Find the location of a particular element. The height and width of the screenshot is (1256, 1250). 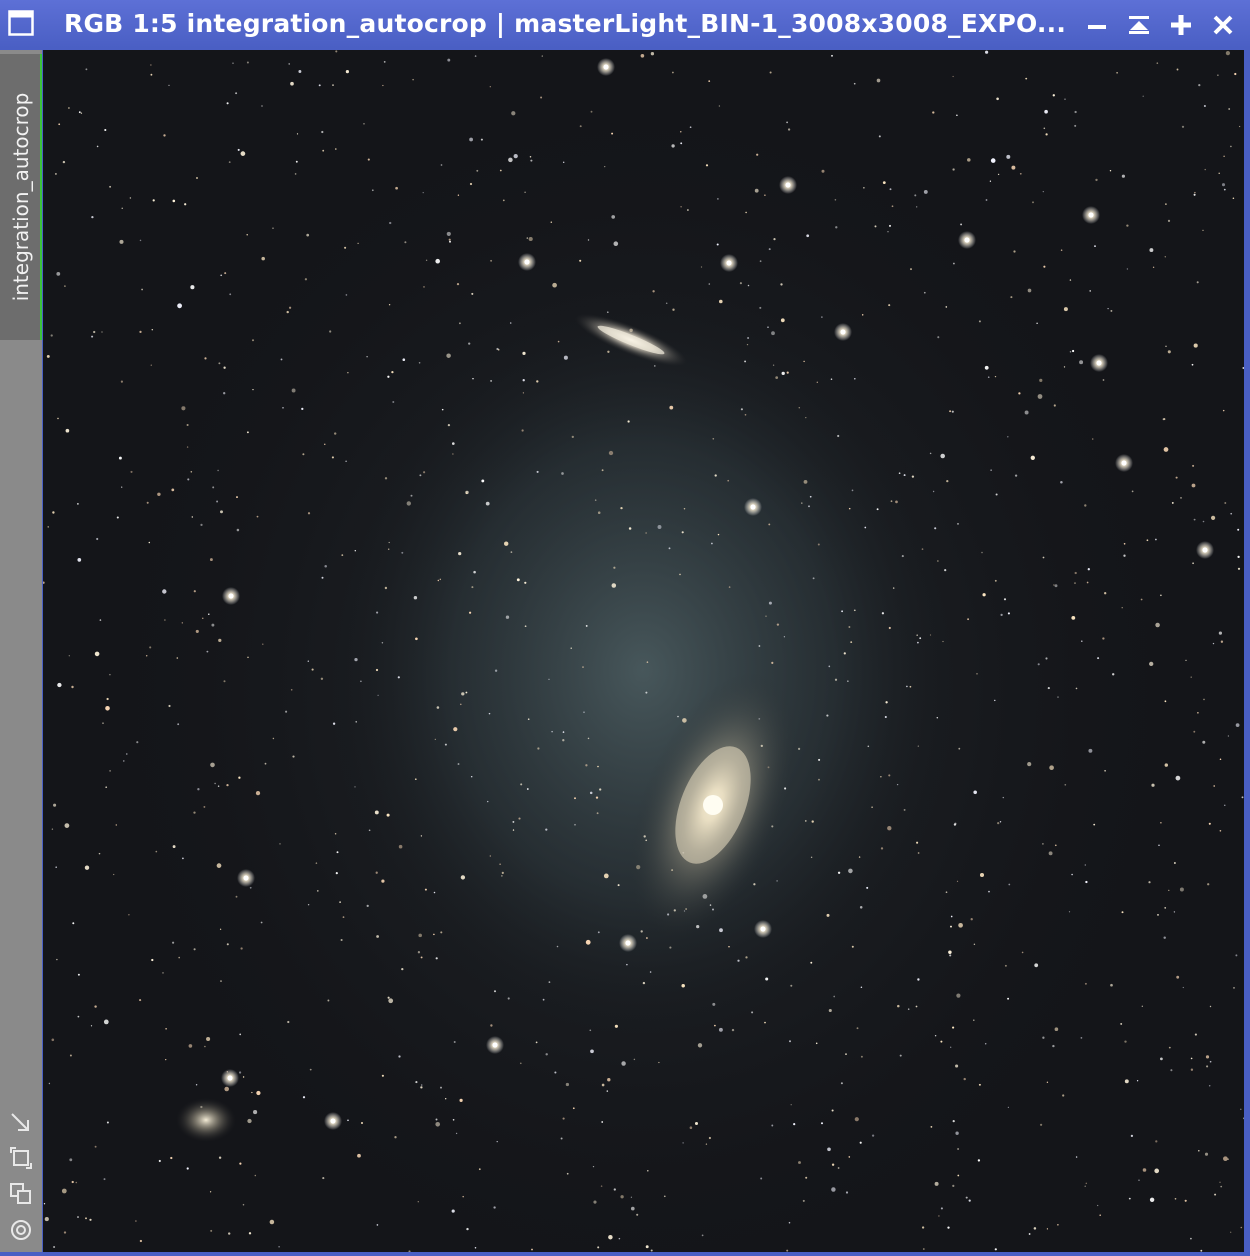

close-icon is located at coordinates (1223, 25).